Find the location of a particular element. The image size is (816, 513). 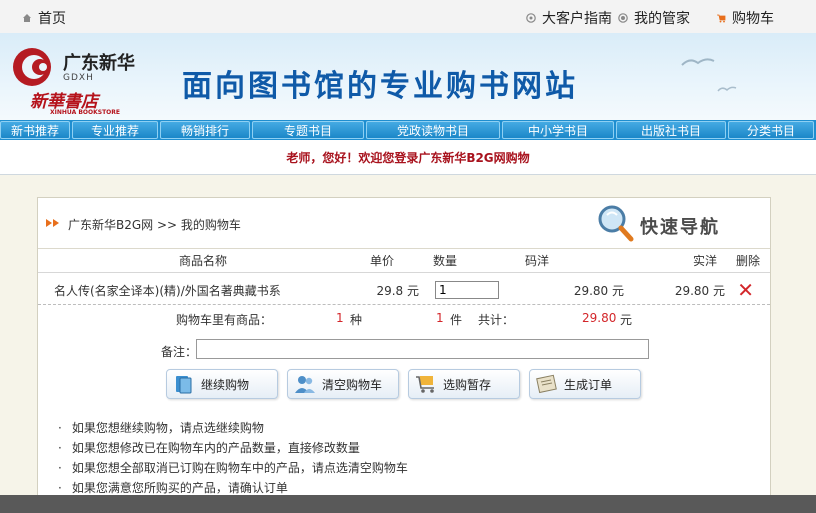

continue-shopping-label: 继续购物 is located at coordinates (225, 384).